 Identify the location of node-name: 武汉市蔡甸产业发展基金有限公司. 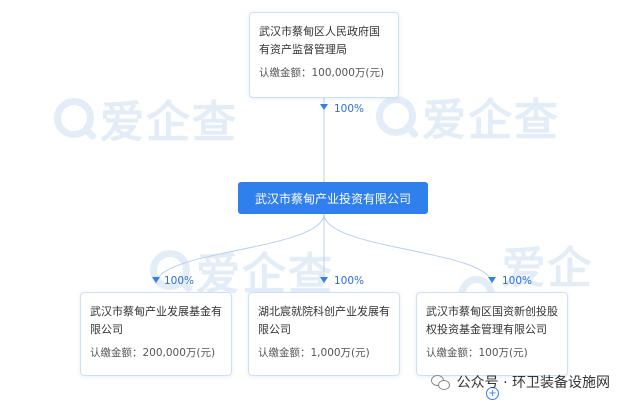
(156, 320).